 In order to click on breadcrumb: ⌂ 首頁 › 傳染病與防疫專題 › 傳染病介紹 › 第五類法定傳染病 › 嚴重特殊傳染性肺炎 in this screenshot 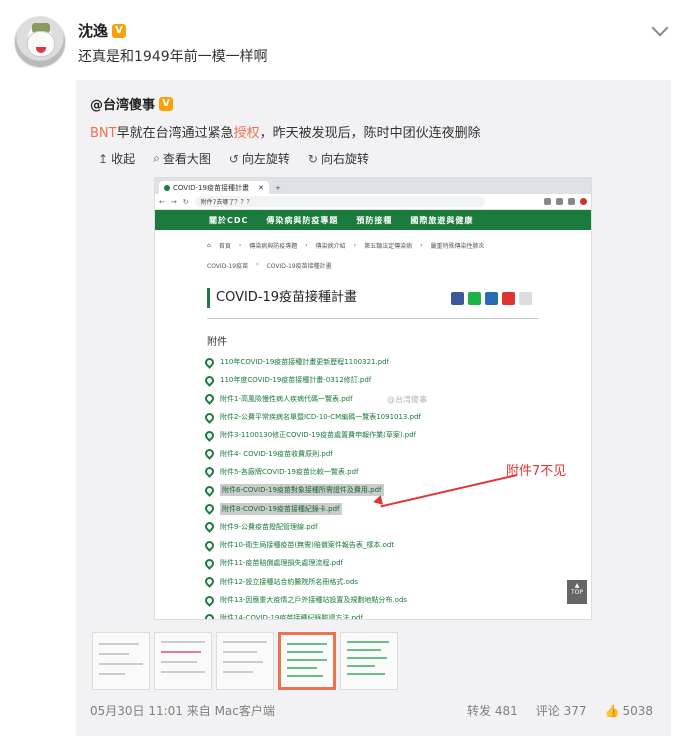, I will do `click(346, 246)`.